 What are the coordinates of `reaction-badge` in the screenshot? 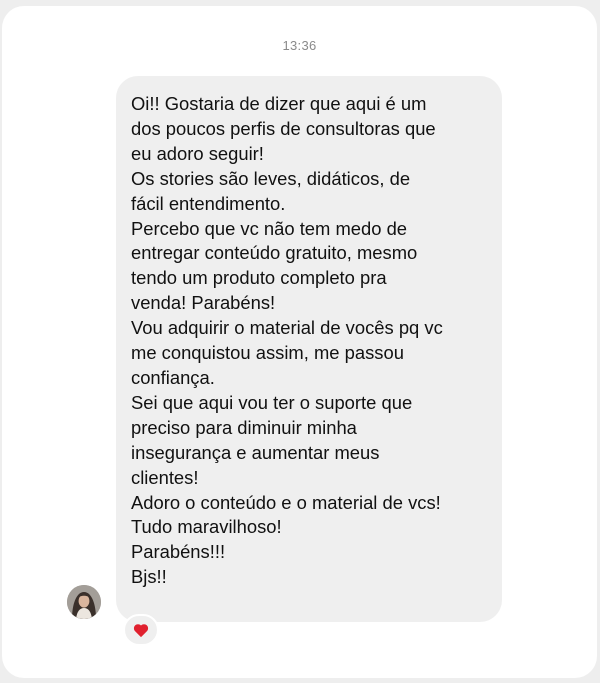 It's located at (141, 630).